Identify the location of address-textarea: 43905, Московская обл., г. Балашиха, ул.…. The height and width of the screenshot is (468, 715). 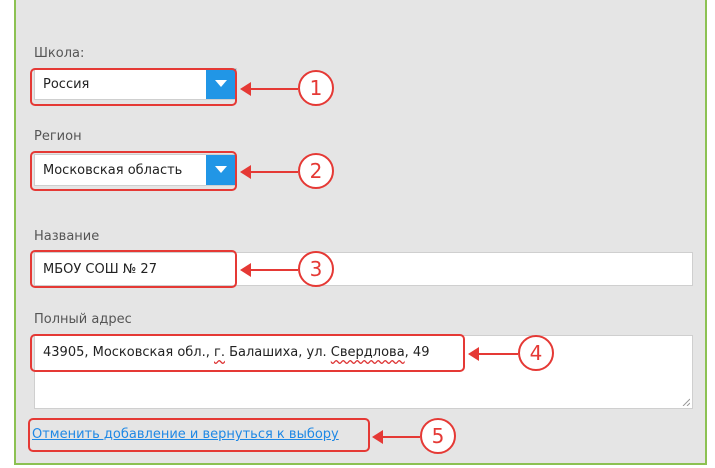
(363, 372).